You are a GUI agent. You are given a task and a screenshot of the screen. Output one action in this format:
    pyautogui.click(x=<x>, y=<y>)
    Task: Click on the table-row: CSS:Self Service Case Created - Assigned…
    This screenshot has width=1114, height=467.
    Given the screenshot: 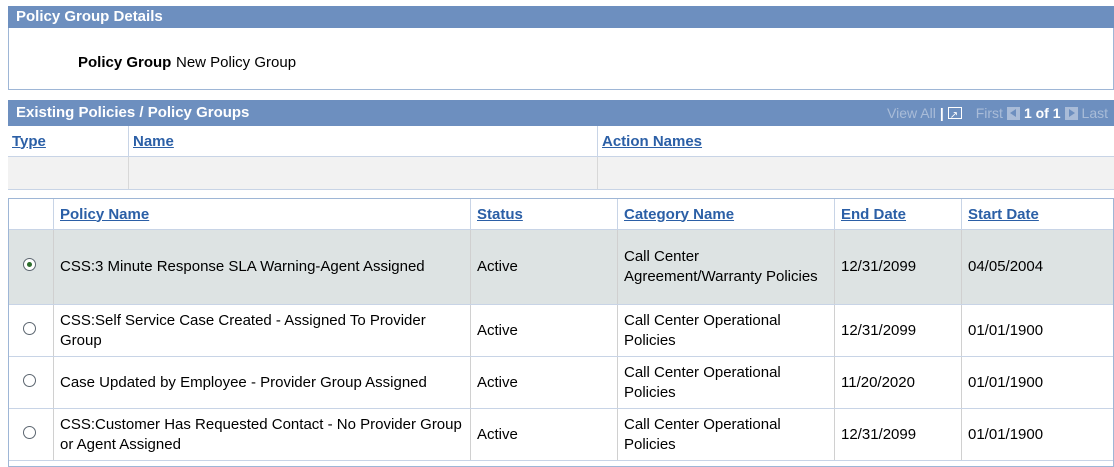 What is the action you would take?
    pyautogui.click(x=561, y=330)
    